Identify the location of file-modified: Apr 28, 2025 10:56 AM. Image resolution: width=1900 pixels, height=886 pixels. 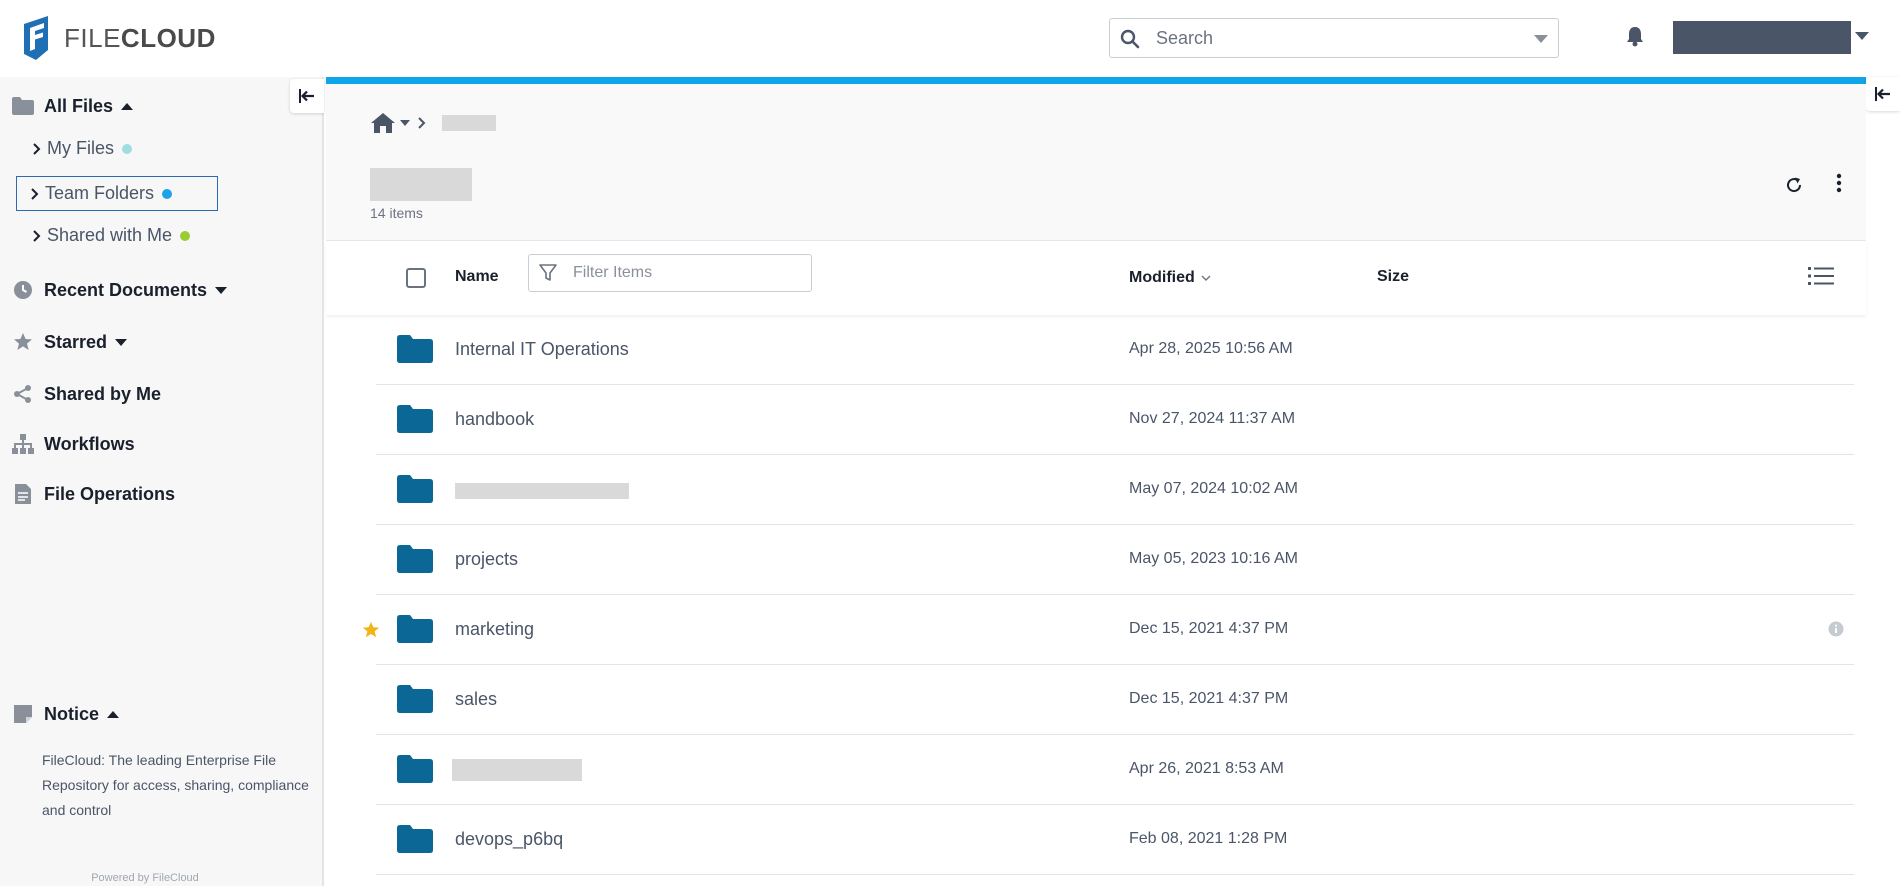
(1211, 348).